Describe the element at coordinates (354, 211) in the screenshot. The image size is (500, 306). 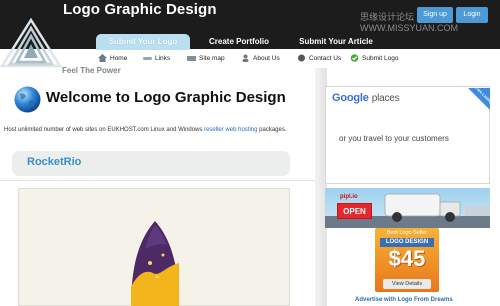
I see `open-sign: OPEN` at that location.